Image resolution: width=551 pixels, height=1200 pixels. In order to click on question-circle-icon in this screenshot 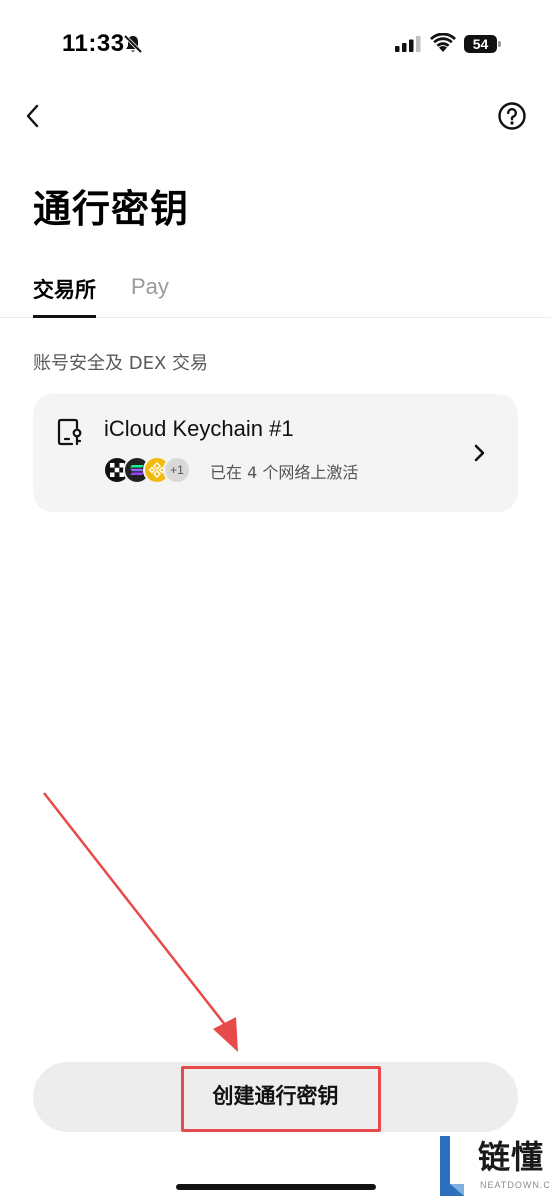, I will do `click(512, 116)`.